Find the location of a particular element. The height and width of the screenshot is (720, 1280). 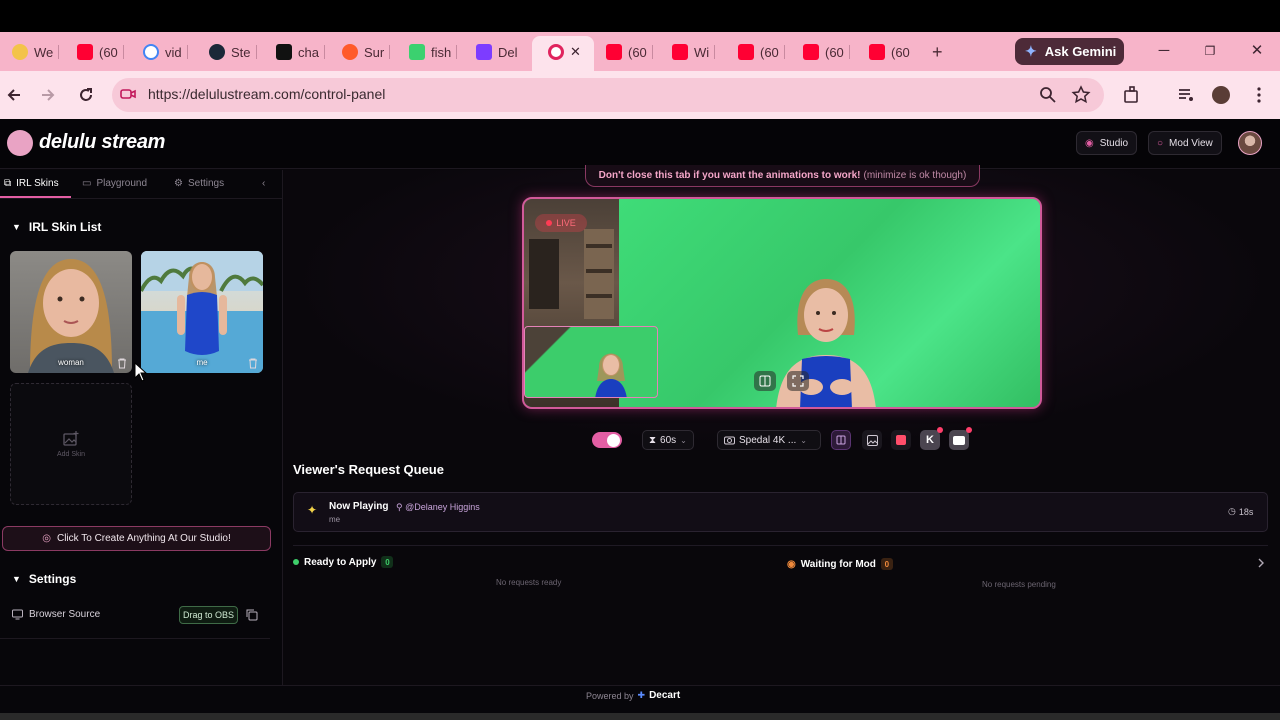

waiting-empty-text: No requests pending is located at coordinates (1019, 584).